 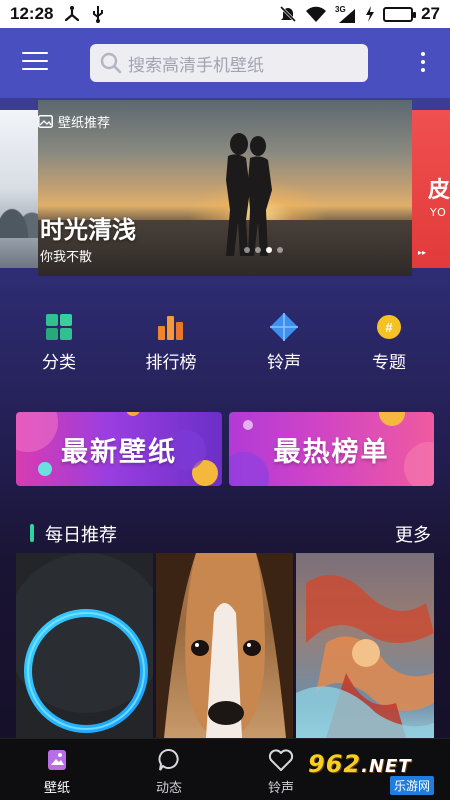 I want to click on puppy-artwork, so click(x=224, y=645).